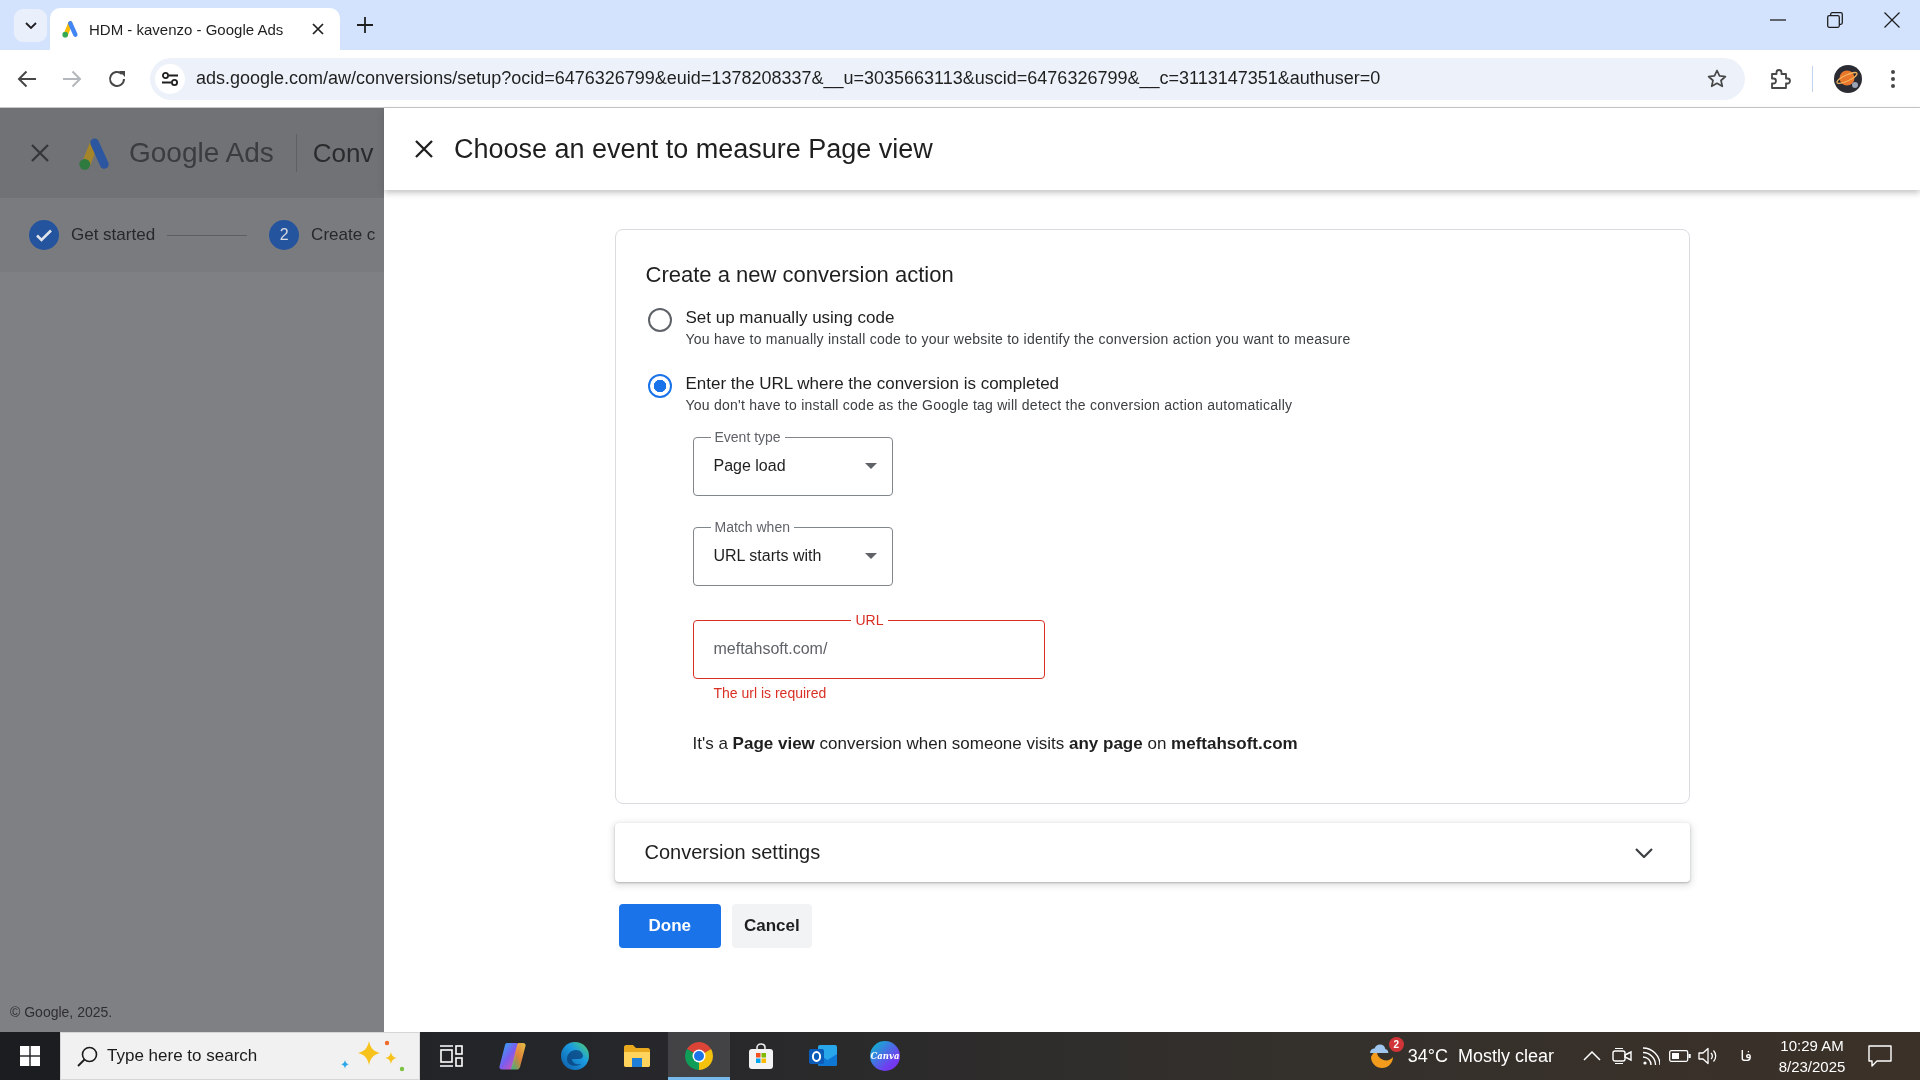 This screenshot has height=1080, width=1920. Describe the element at coordinates (1396, 1044) in the screenshot. I see `notification-badge: 2` at that location.